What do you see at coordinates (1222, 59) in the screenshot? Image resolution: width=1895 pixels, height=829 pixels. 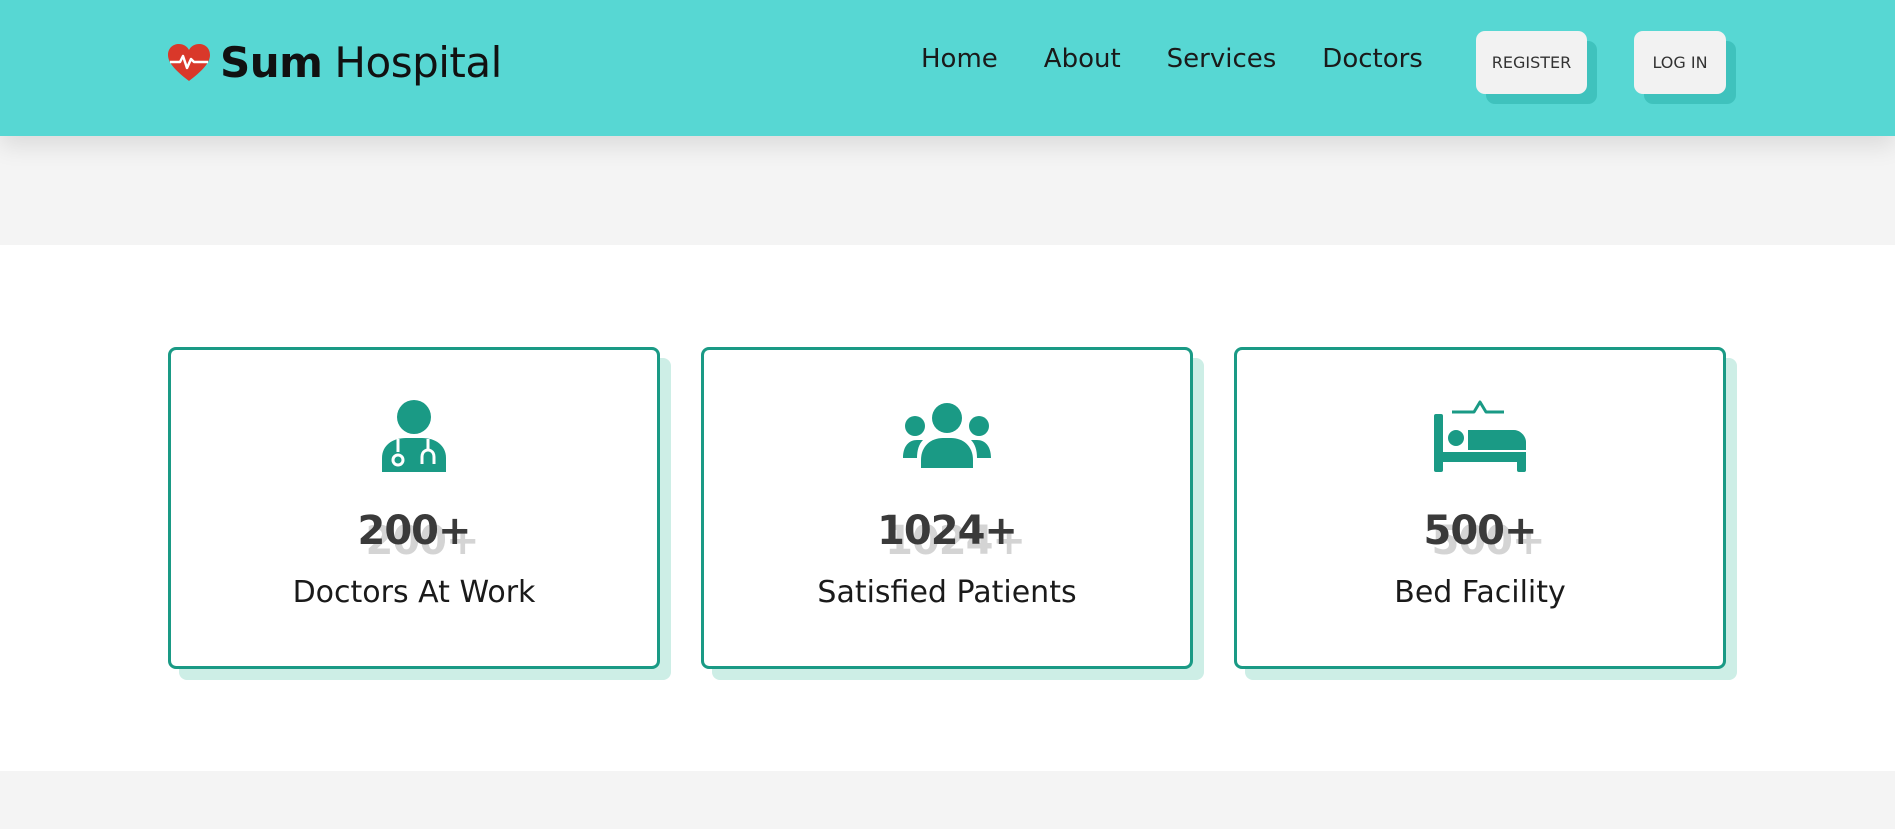 I see `nav-services-link: Services` at bounding box center [1222, 59].